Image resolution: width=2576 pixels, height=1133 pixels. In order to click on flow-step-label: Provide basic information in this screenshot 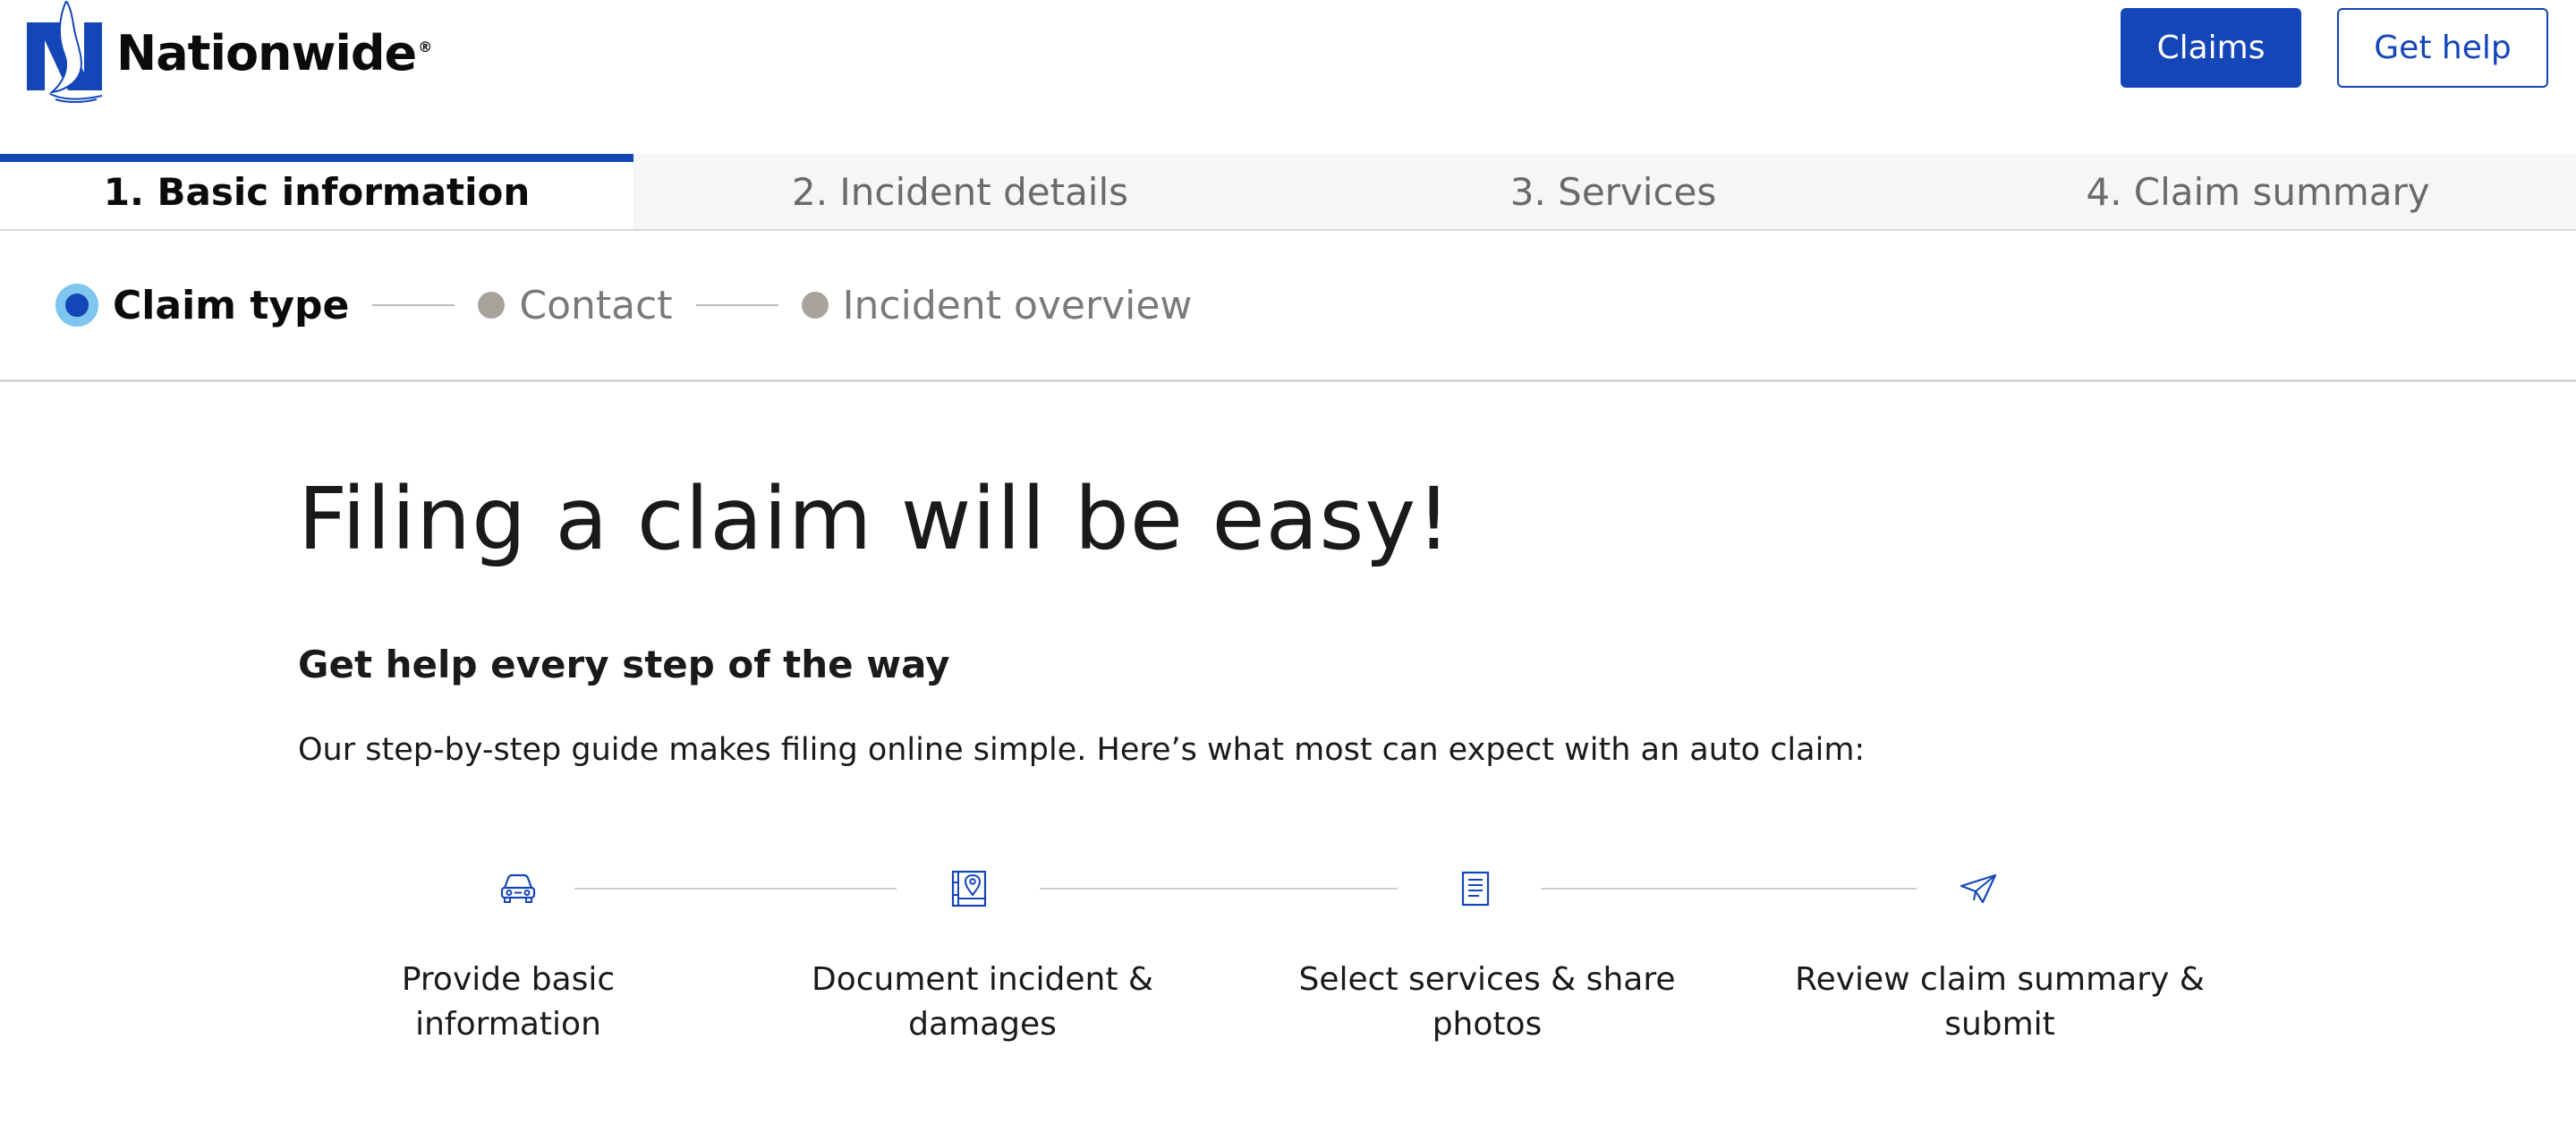, I will do `click(508, 1002)`.